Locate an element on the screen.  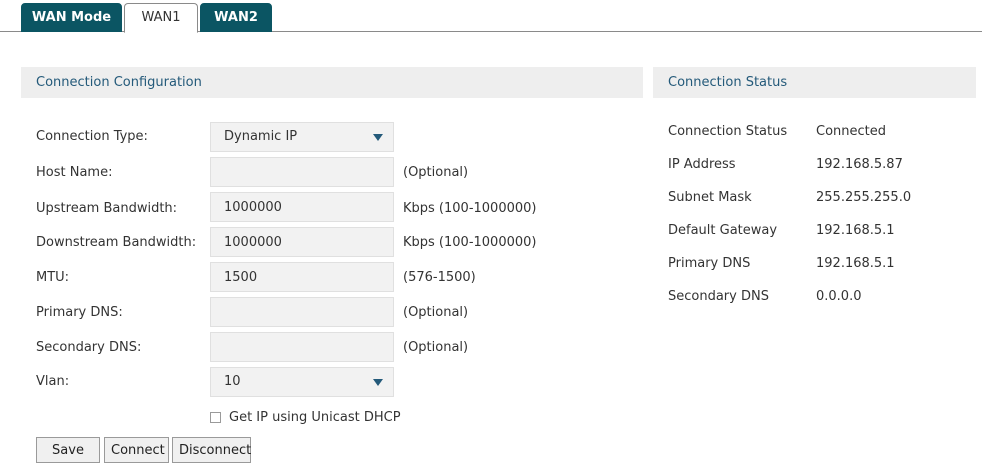
host-name-label: Host Name: is located at coordinates (74, 172).